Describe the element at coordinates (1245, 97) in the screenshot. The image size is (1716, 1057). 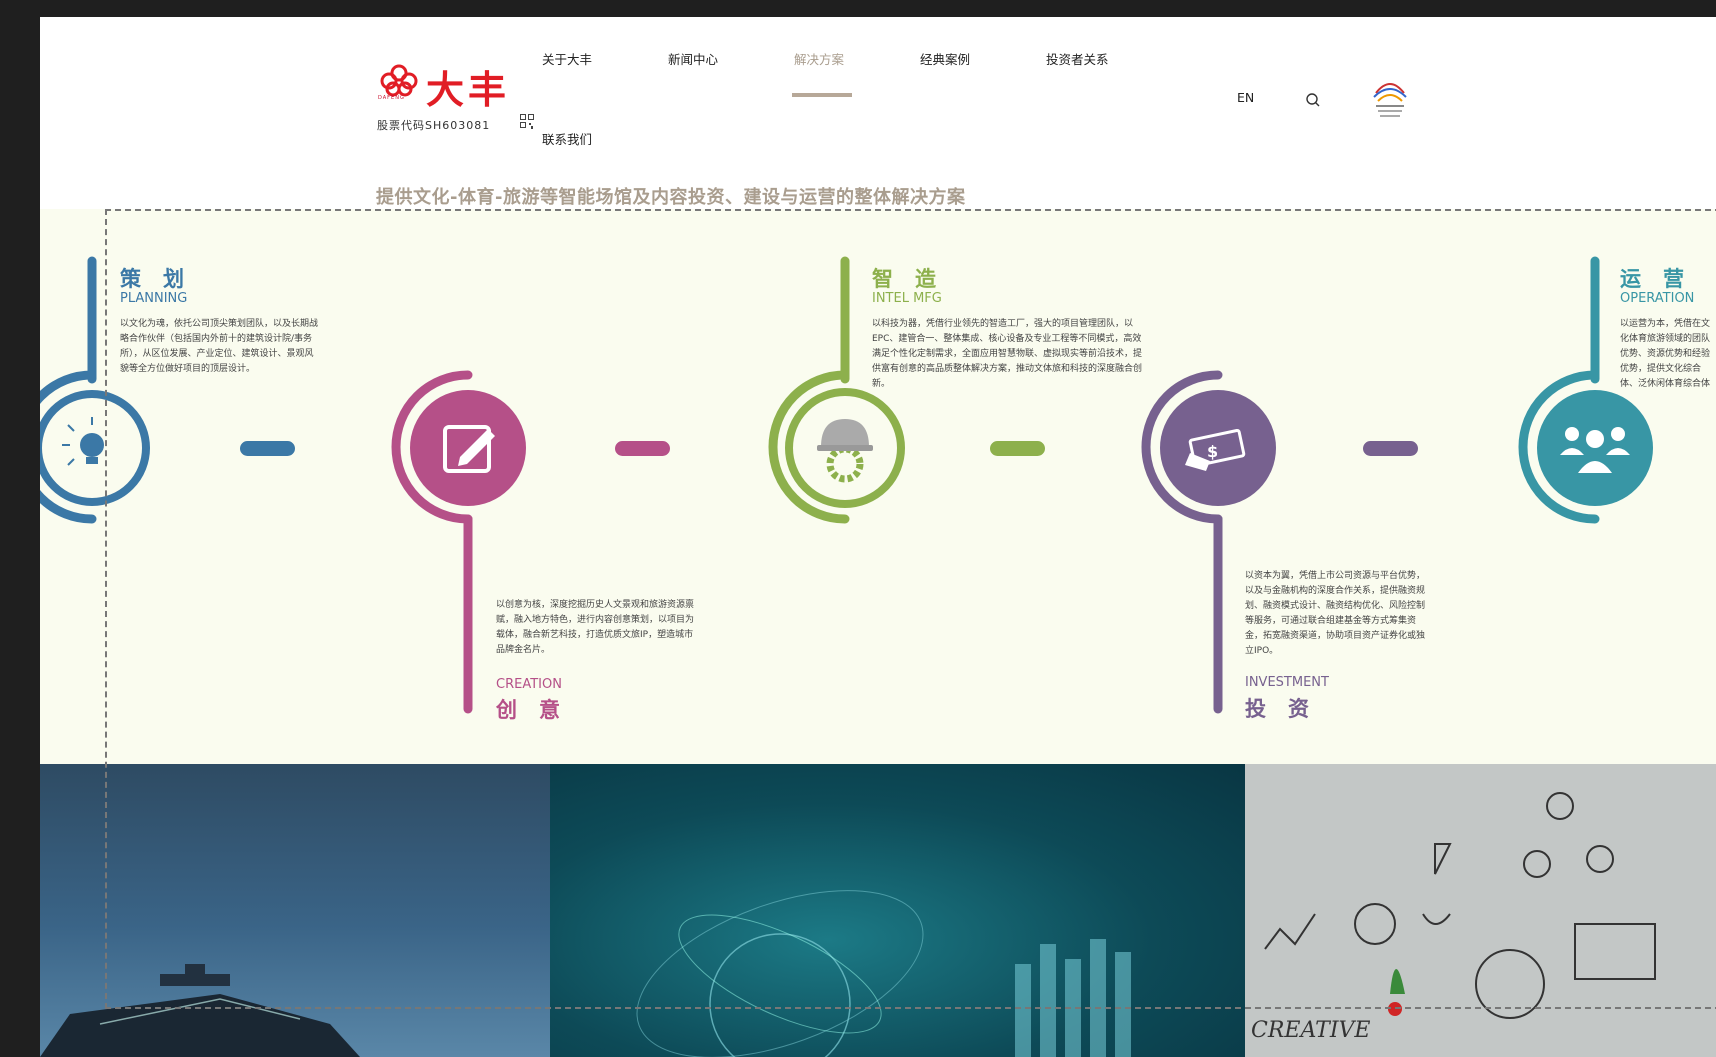
I see `language-toggle: EN` at that location.